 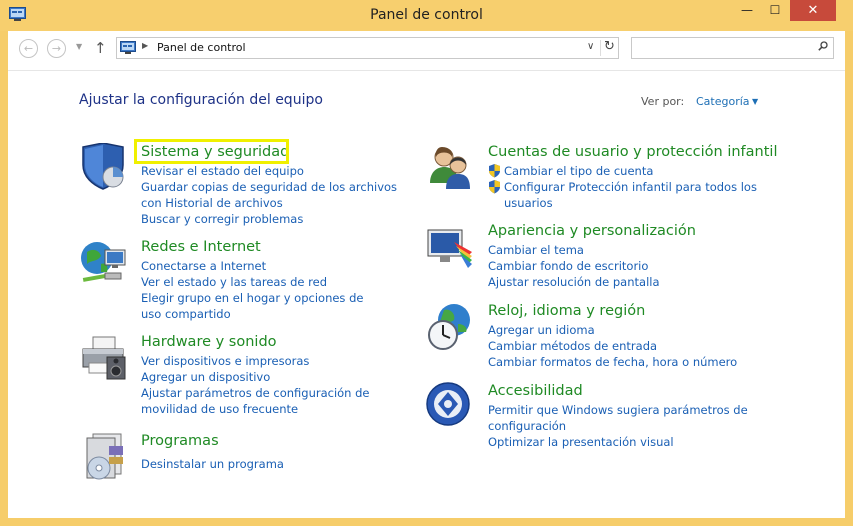 I want to click on link-change-theme: Cambiar el tema, so click(x=623, y=250).